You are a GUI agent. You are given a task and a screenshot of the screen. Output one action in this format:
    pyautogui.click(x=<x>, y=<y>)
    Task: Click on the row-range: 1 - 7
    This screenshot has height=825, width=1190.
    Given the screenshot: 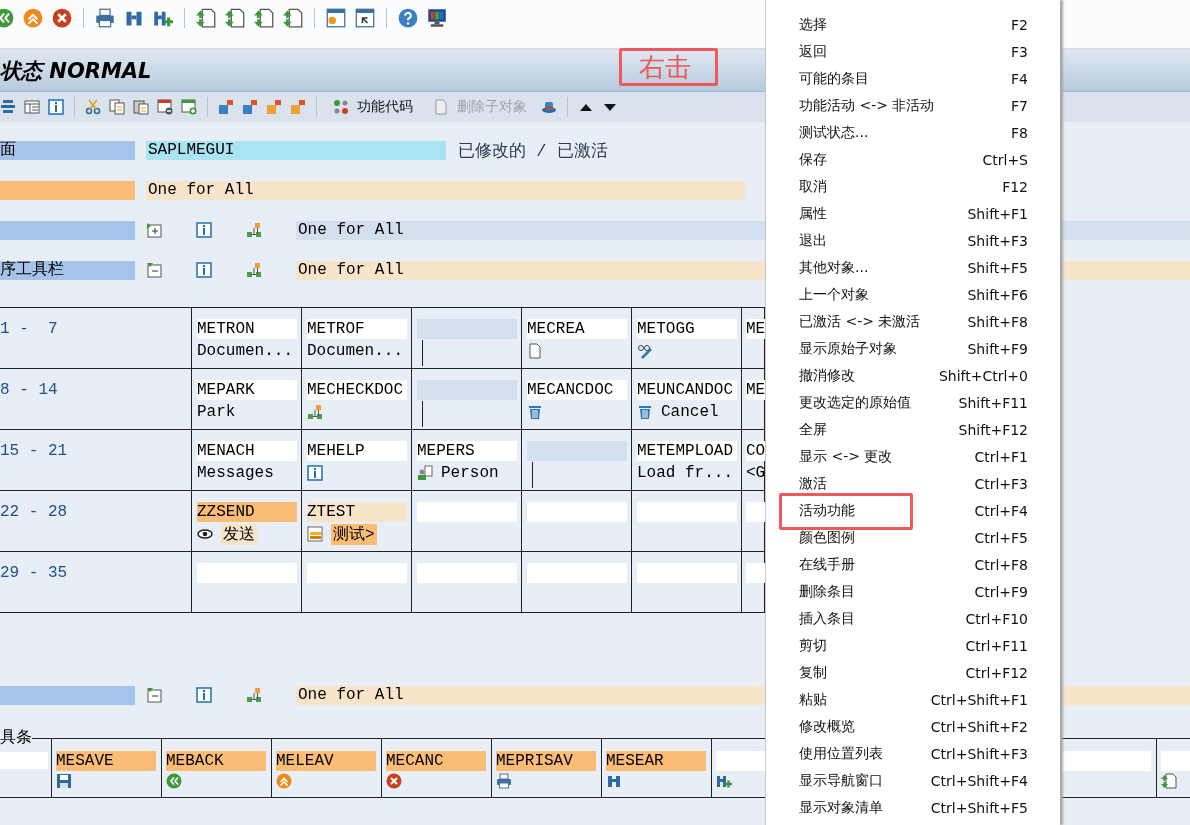 What is the action you would take?
    pyautogui.click(x=96, y=338)
    